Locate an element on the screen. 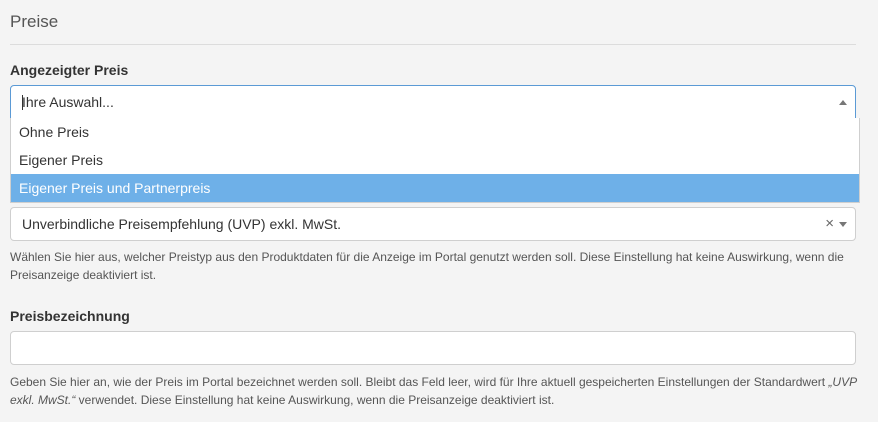 Image resolution: width=878 pixels, height=422 pixels. dropdown-option-eigener-preis-und-partnerpreis: Eigener Preis und Partnerpreis is located at coordinates (435, 188).